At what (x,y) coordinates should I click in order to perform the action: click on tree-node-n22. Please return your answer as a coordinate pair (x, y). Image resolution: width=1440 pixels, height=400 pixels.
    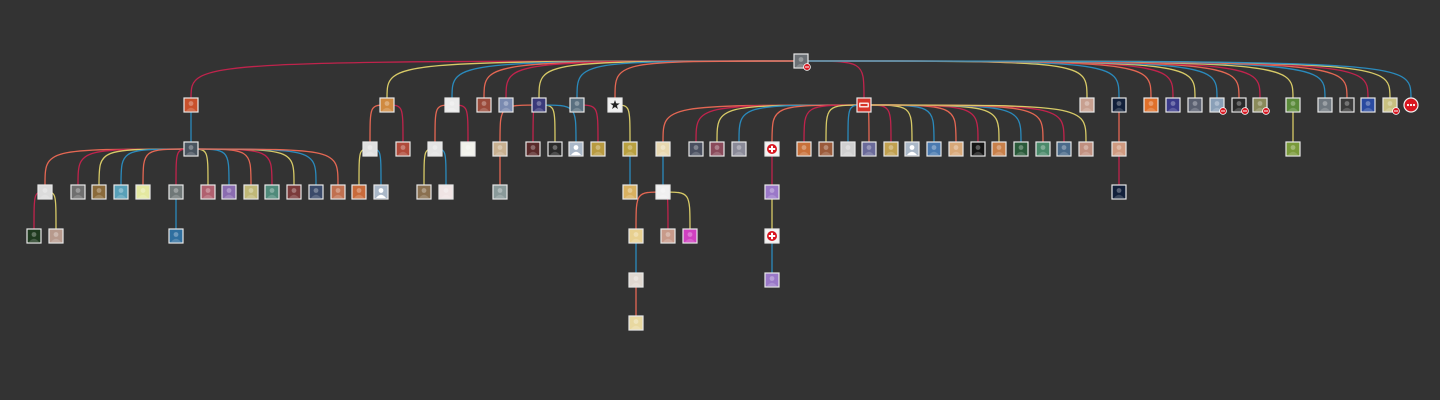
    Looking at the image, I should click on (1391, 106).